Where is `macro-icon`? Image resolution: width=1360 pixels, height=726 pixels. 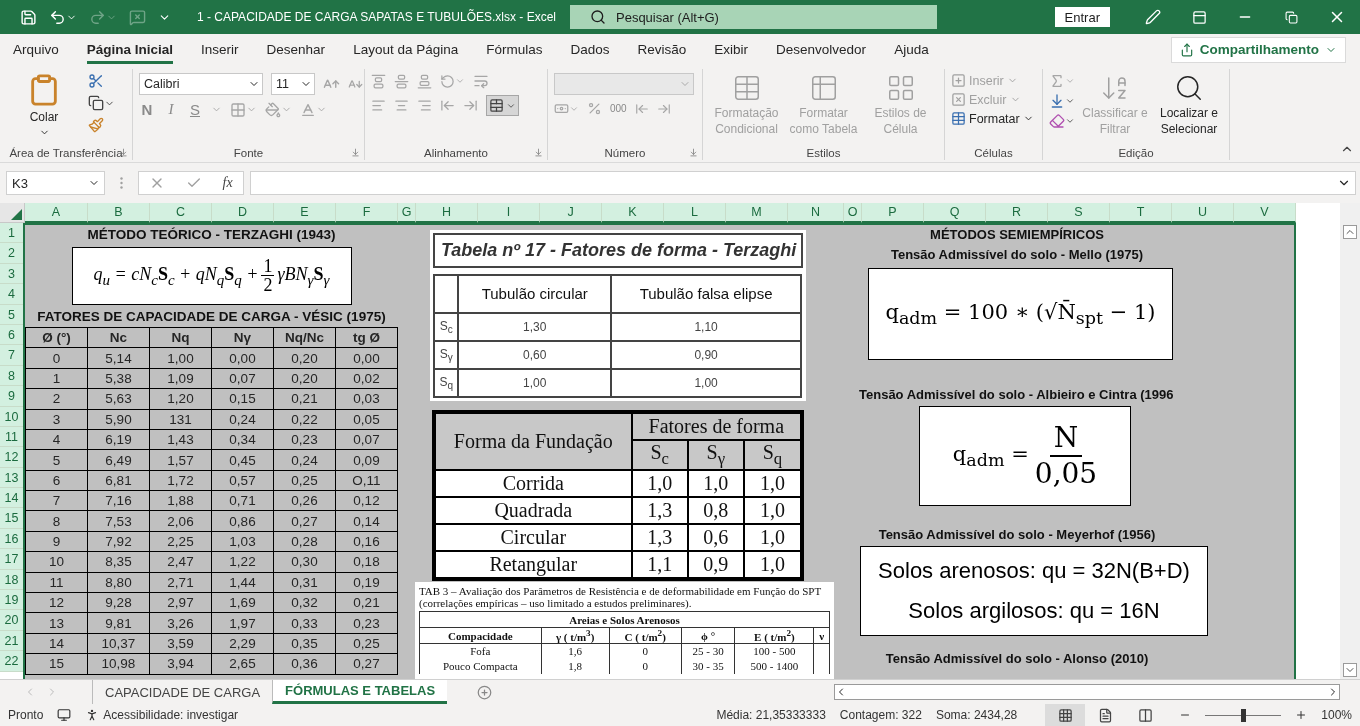 macro-icon is located at coordinates (64, 715).